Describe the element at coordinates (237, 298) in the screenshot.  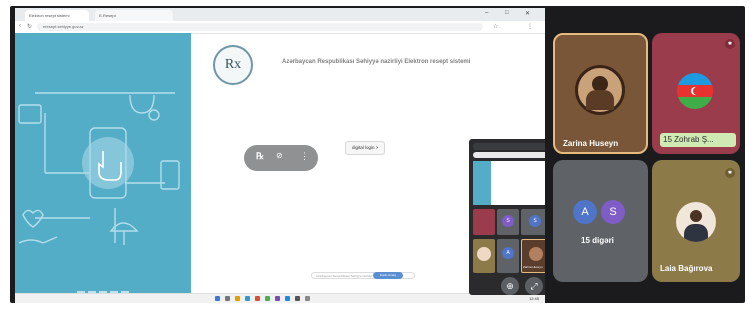
I see `folder-icon` at that location.